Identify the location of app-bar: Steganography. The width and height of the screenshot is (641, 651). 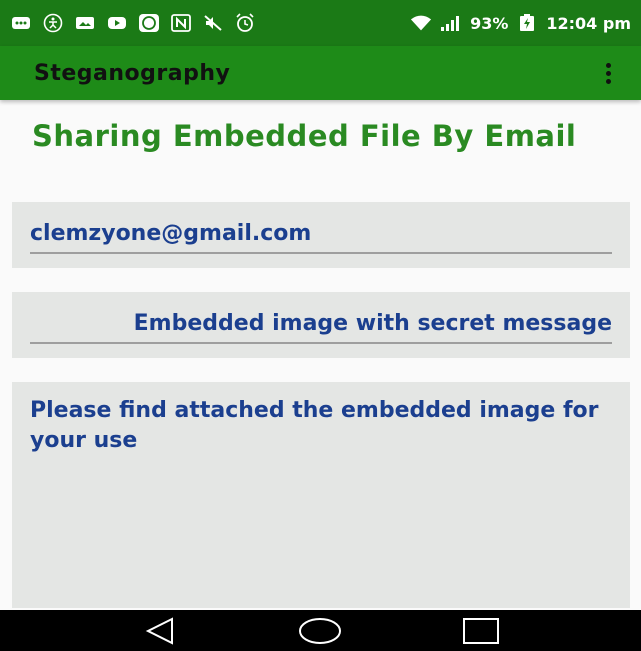
(320, 73).